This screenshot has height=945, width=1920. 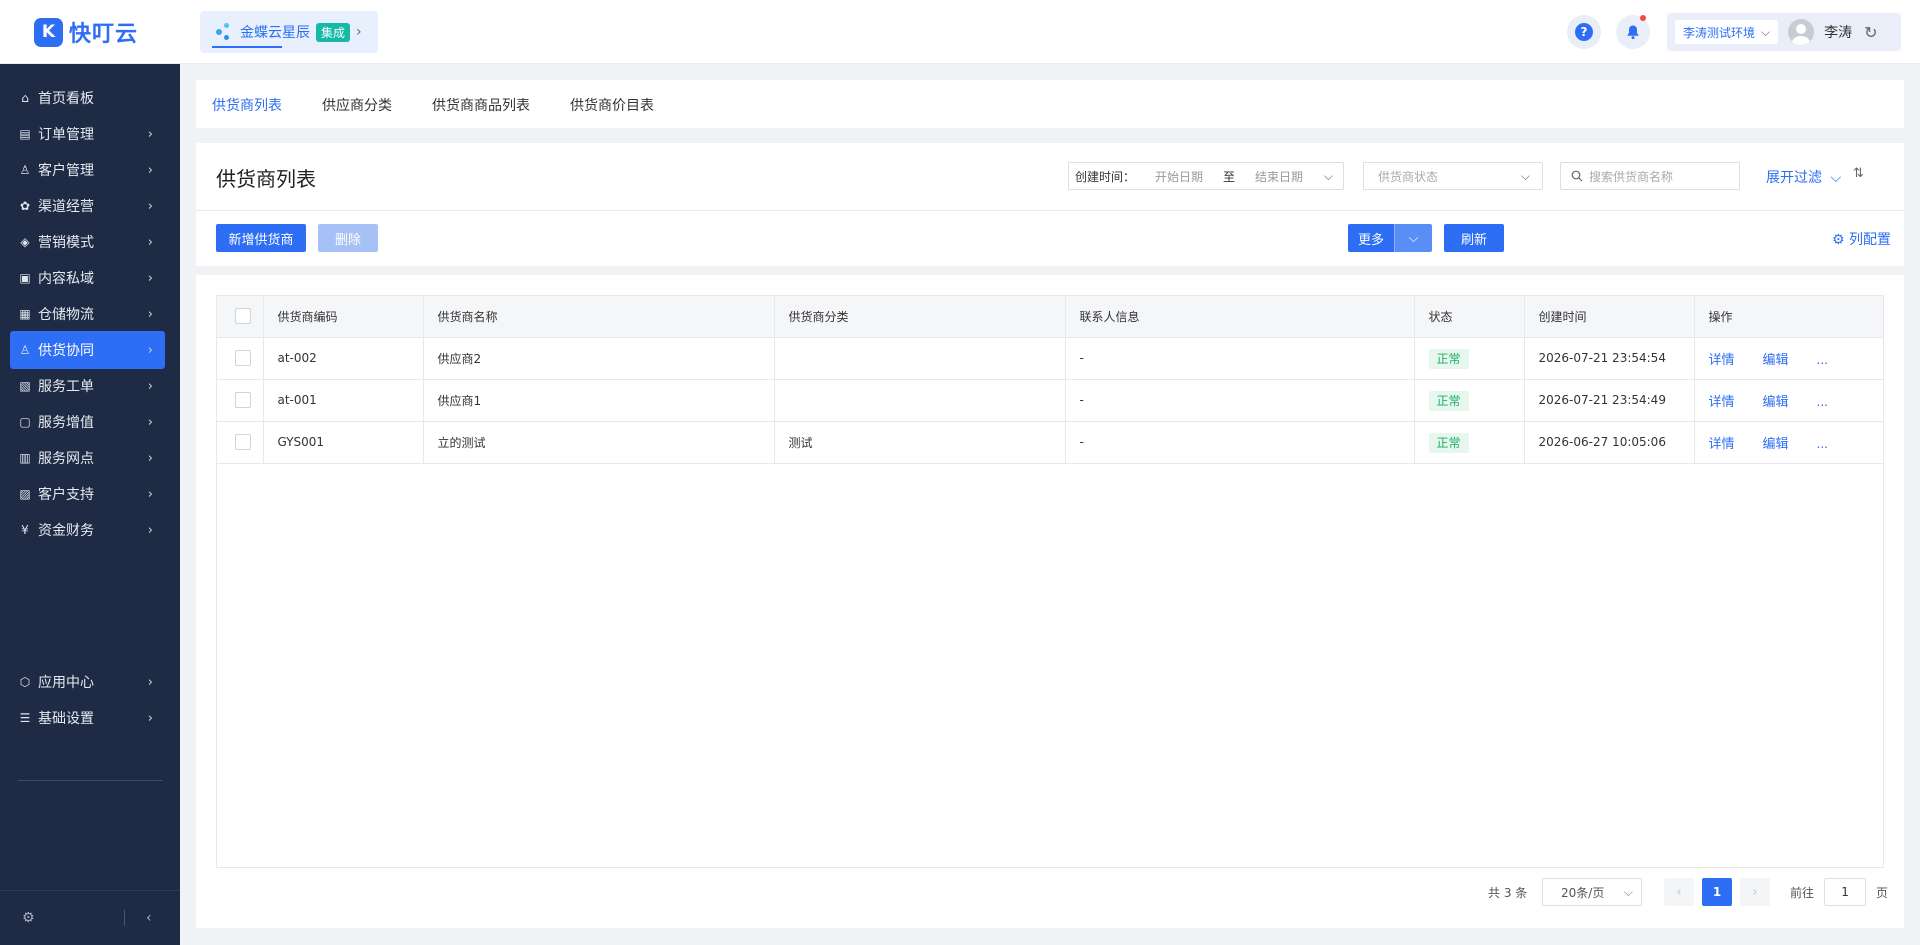 What do you see at coordinates (25, 386) in the screenshot?
I see `service-order-icon: ▧` at bounding box center [25, 386].